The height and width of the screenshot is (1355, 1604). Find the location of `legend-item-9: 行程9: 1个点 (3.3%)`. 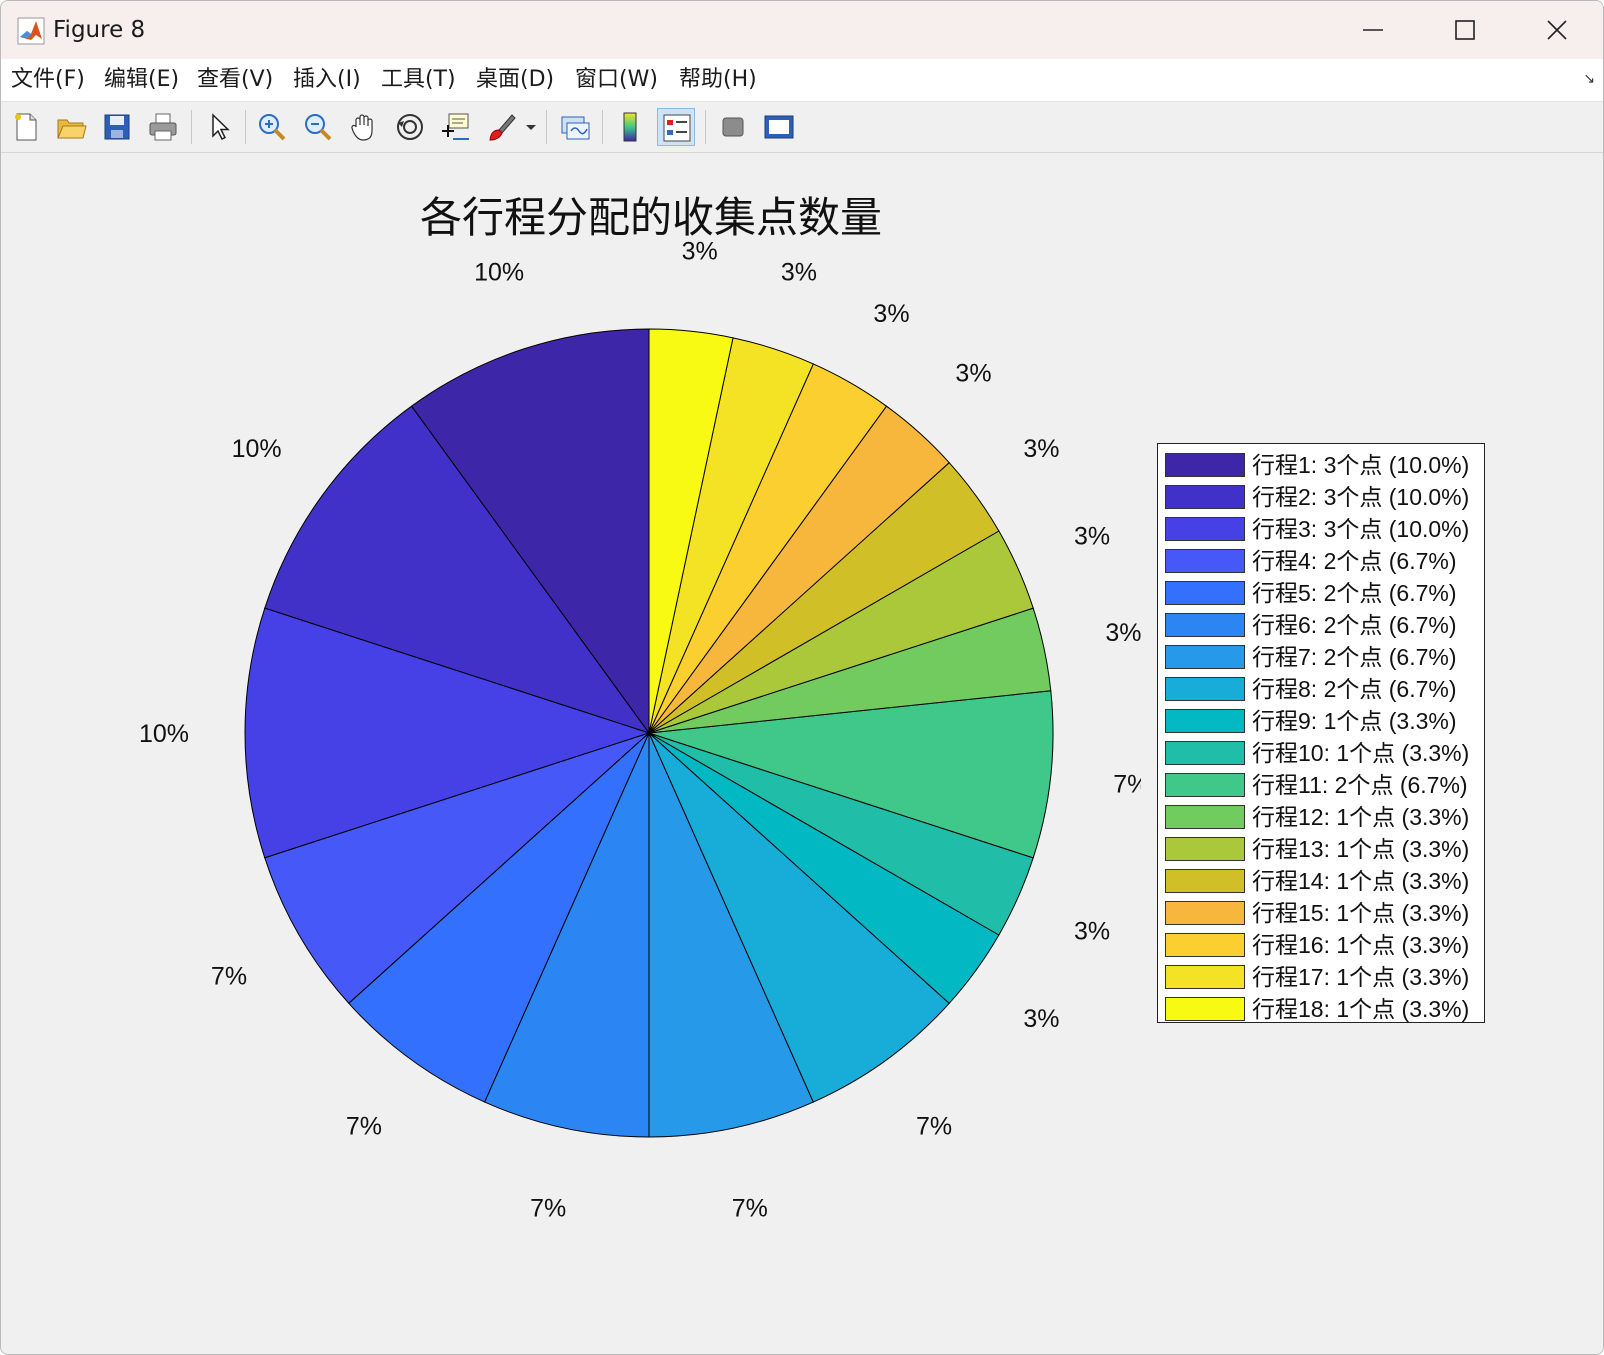

legend-item-9: 行程9: 1个点 (3.3%) is located at coordinates (1324, 721).